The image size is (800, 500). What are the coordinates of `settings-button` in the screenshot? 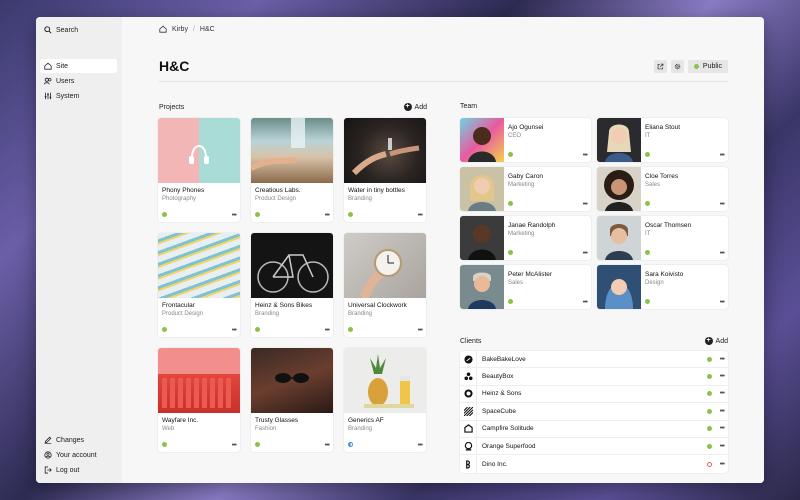 It's located at (677, 66).